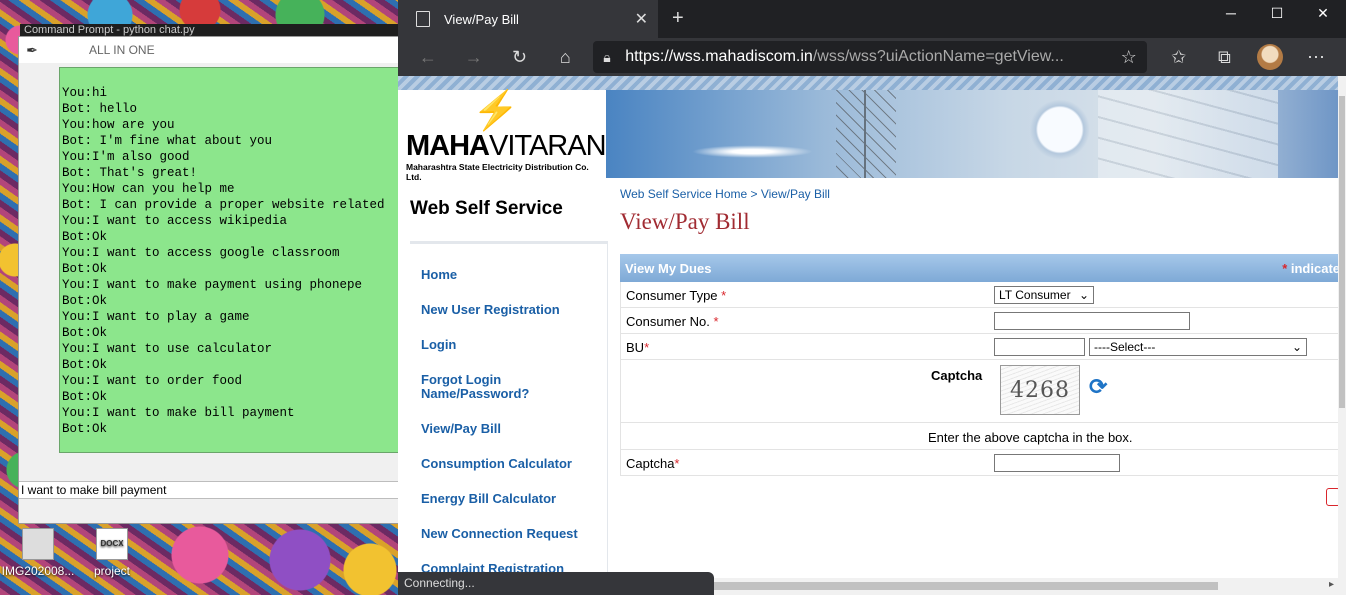 The width and height of the screenshot is (1346, 595). Describe the element at coordinates (1083, 295) in the screenshot. I see `chevron-down-icon: ⌄` at that location.